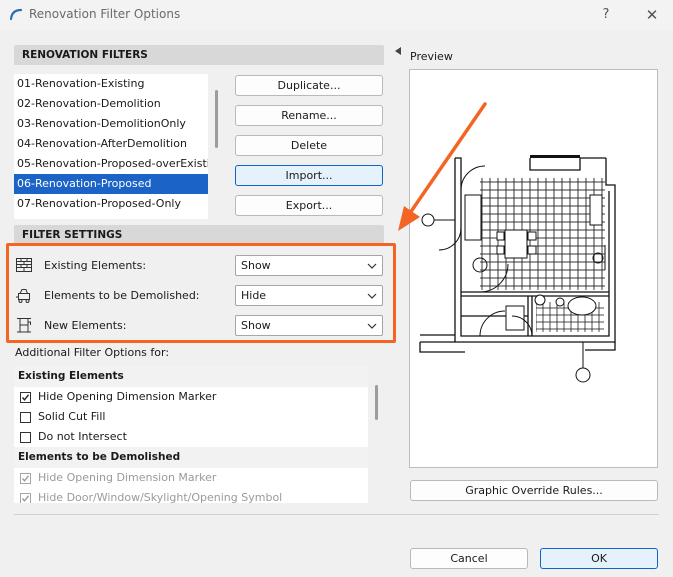  I want to click on ok-button: OK, so click(599, 558).